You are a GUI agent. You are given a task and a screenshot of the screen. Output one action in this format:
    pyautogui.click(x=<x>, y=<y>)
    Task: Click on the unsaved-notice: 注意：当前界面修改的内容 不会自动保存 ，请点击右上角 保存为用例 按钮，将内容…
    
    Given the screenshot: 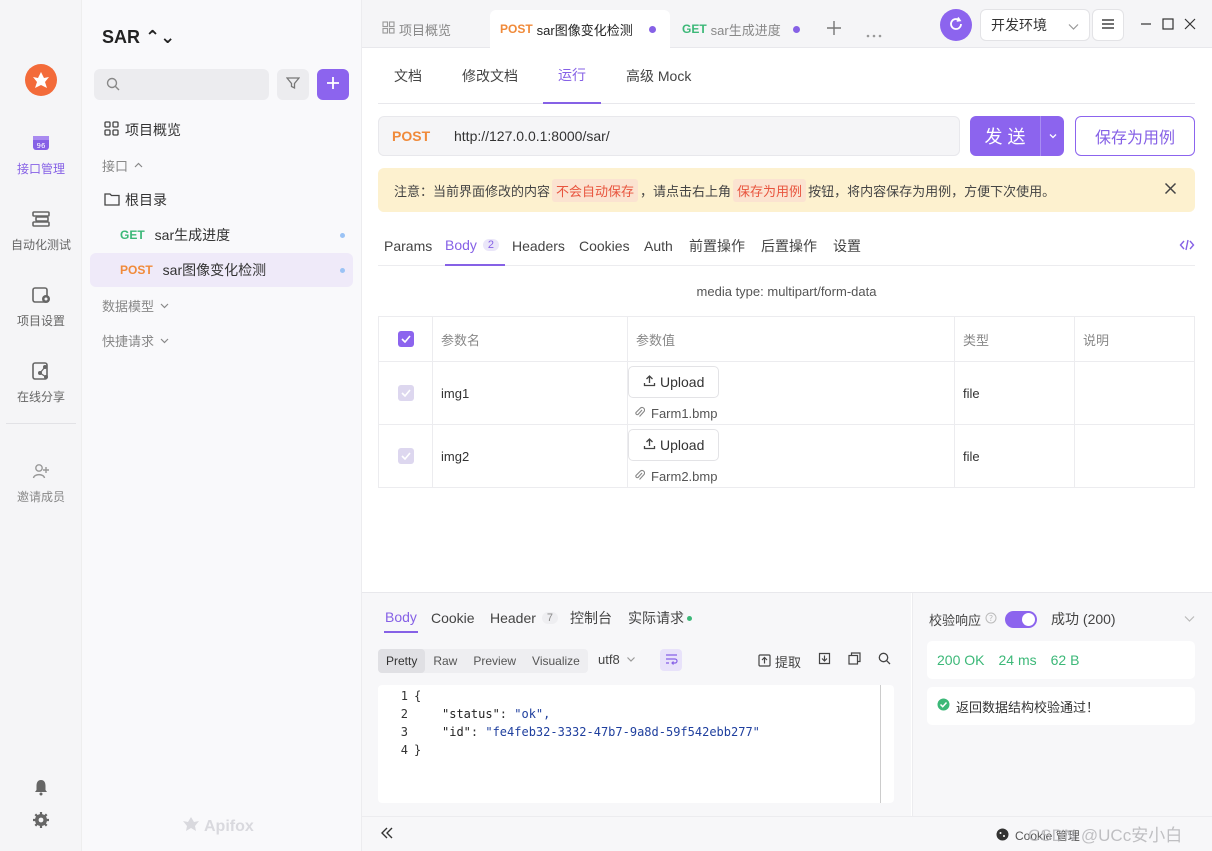 What is the action you would take?
    pyautogui.click(x=786, y=190)
    